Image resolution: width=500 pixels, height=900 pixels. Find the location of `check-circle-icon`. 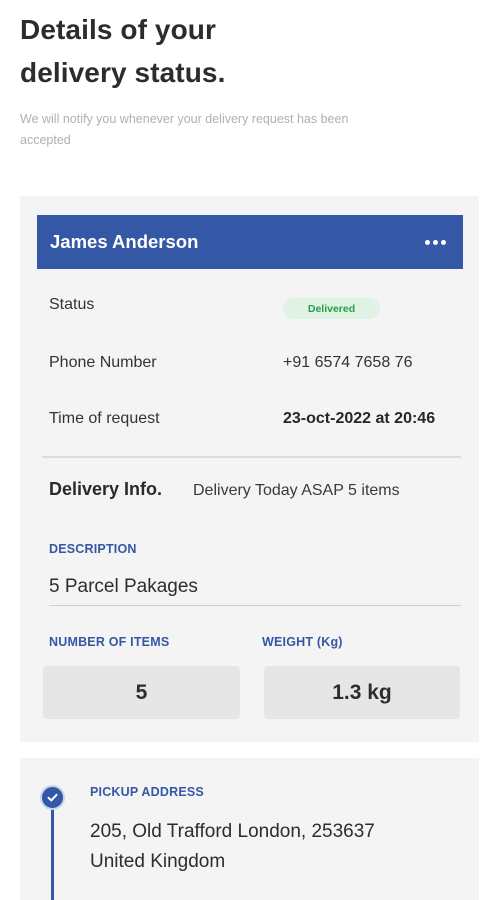

check-circle-icon is located at coordinates (52, 797).